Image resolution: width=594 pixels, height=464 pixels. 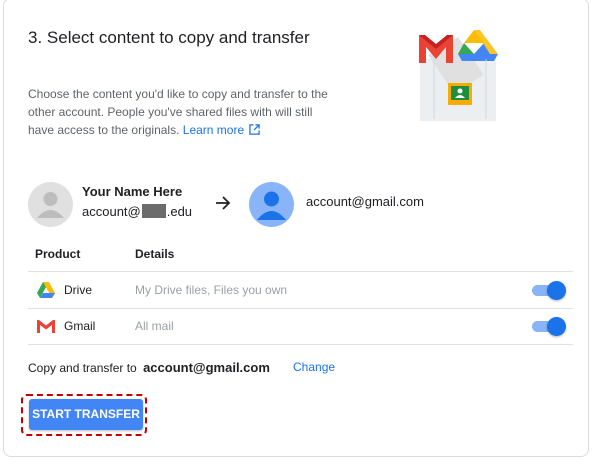 What do you see at coordinates (86, 414) in the screenshot?
I see `start-transfer-button: START TRANSFER` at bounding box center [86, 414].